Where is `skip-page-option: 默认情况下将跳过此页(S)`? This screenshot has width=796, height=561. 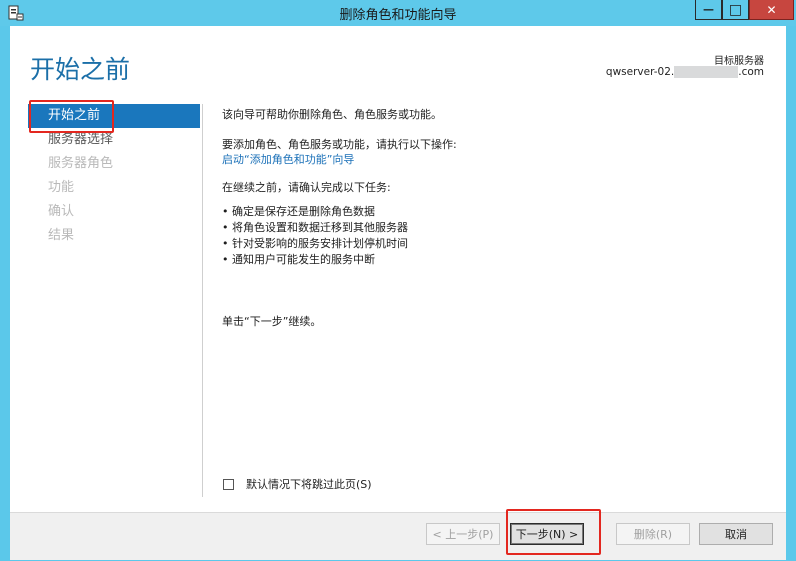 skip-page-option: 默认情况下将跳过此页(S) is located at coordinates (297, 484).